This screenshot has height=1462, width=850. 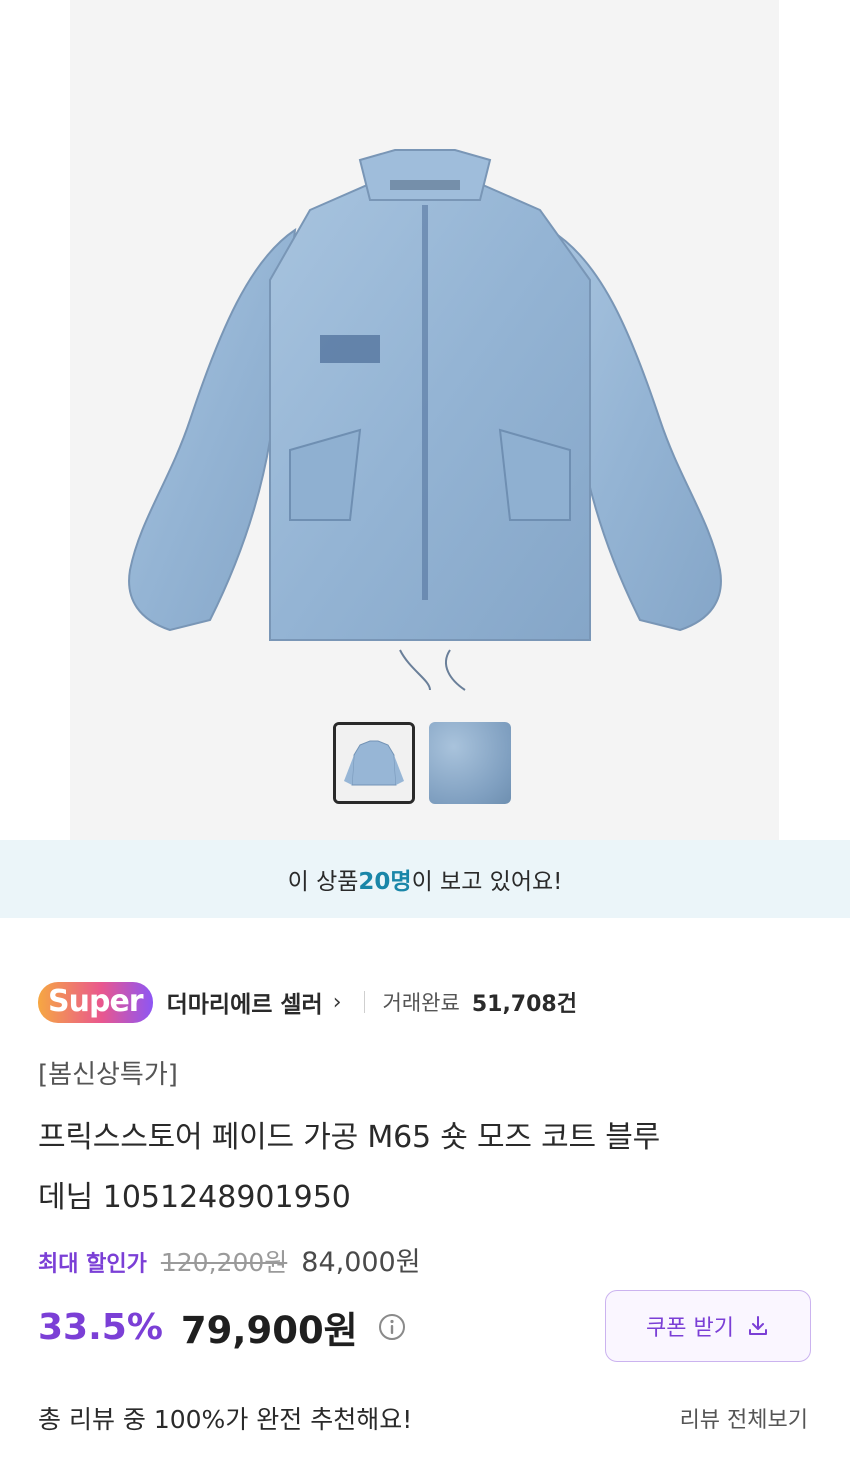 What do you see at coordinates (422, 763) in the screenshot?
I see `thumbnail-strip` at bounding box center [422, 763].